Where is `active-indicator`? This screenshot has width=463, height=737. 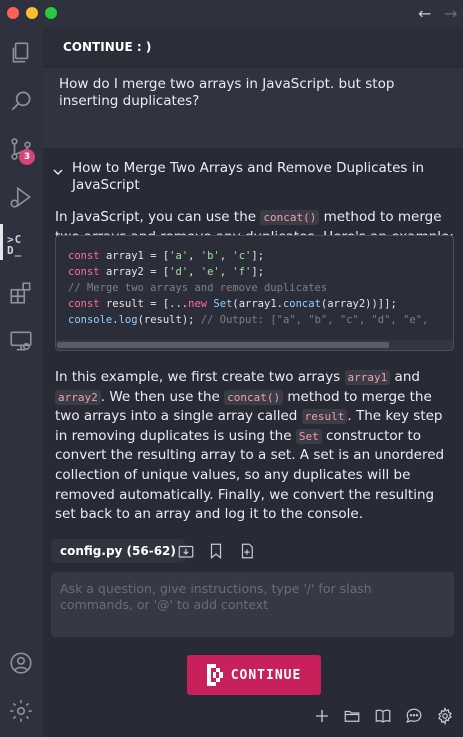 active-indicator is located at coordinates (1, 242).